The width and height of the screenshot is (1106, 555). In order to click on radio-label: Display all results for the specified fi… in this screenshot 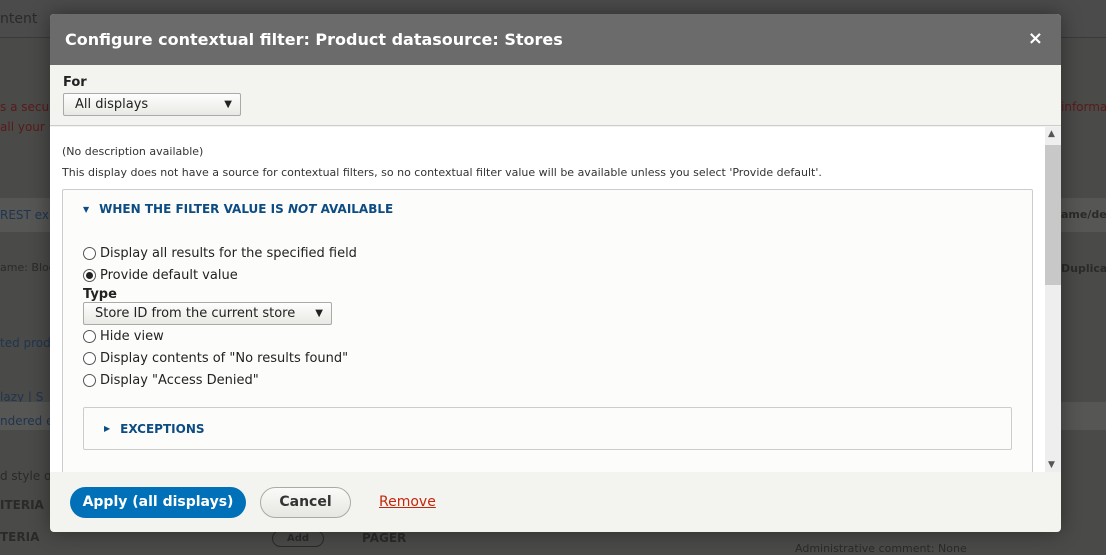, I will do `click(228, 253)`.